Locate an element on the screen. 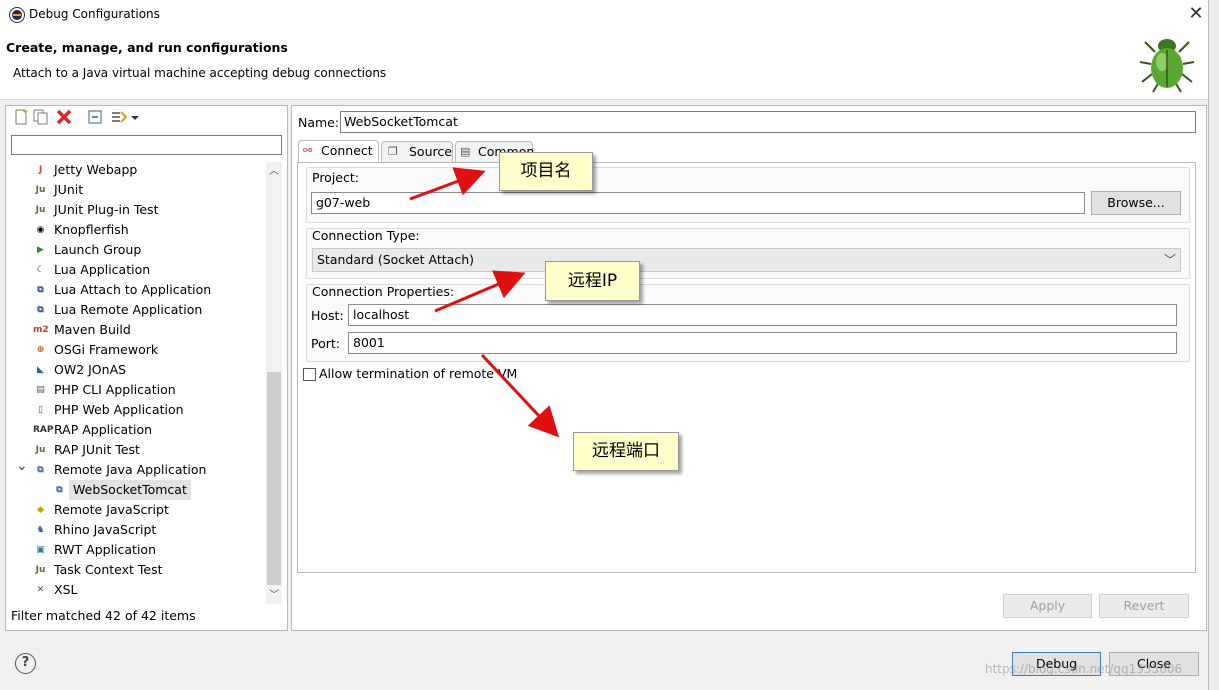 The image size is (1219, 690). scroll-thumb is located at coordinates (274, 478).